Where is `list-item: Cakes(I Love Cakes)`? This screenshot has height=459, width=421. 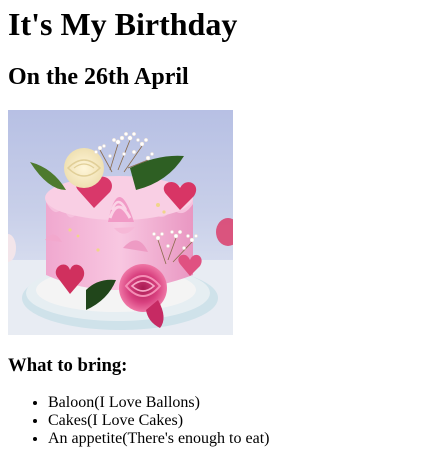 list-item: Cakes(I Love Cakes) is located at coordinates (158, 421).